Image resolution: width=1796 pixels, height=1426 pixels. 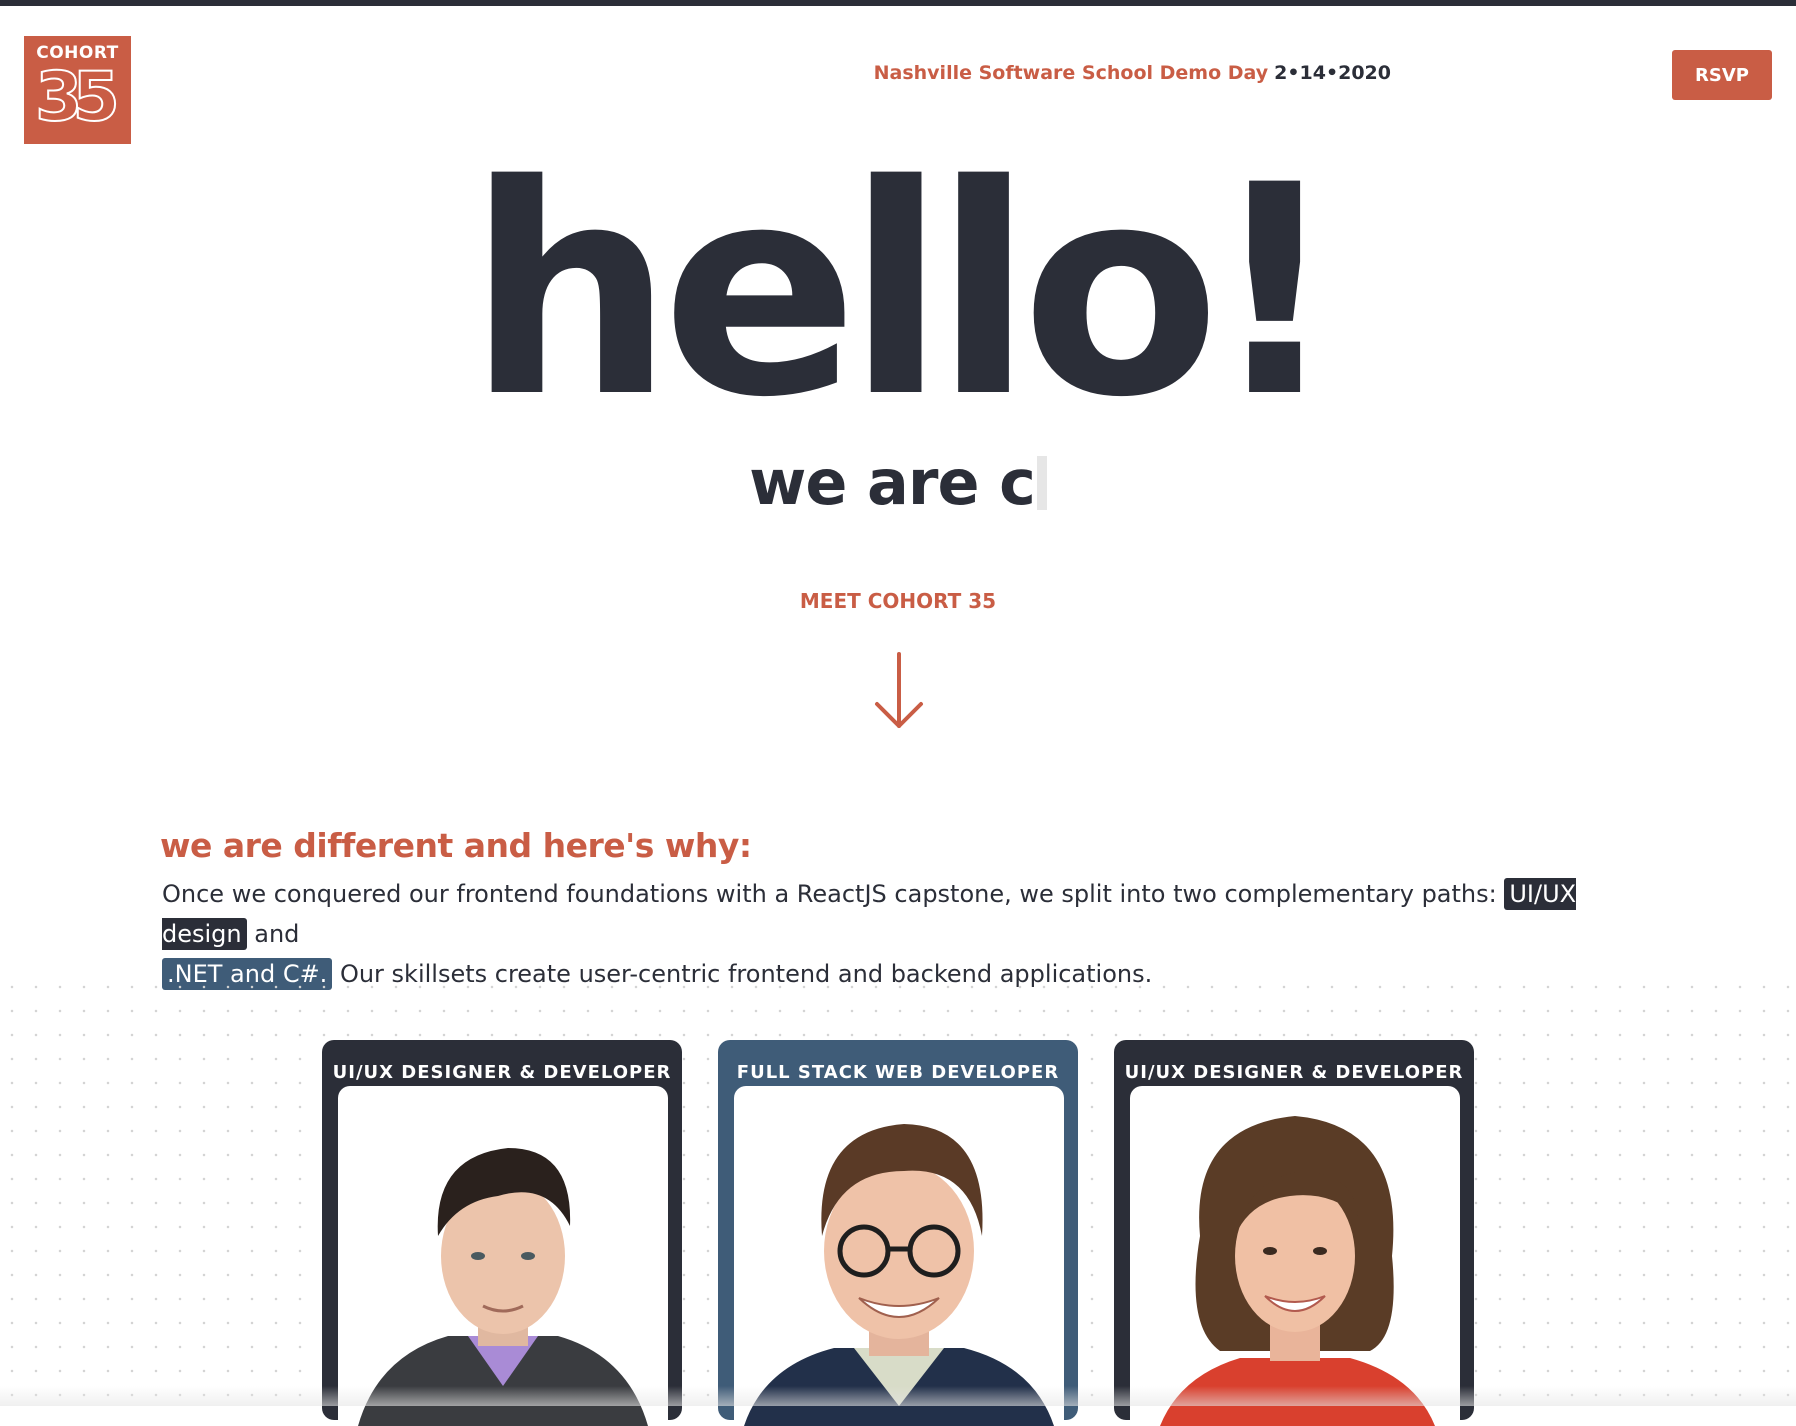 I want to click on cohort-logo: COHORT 35, so click(x=77, y=90).